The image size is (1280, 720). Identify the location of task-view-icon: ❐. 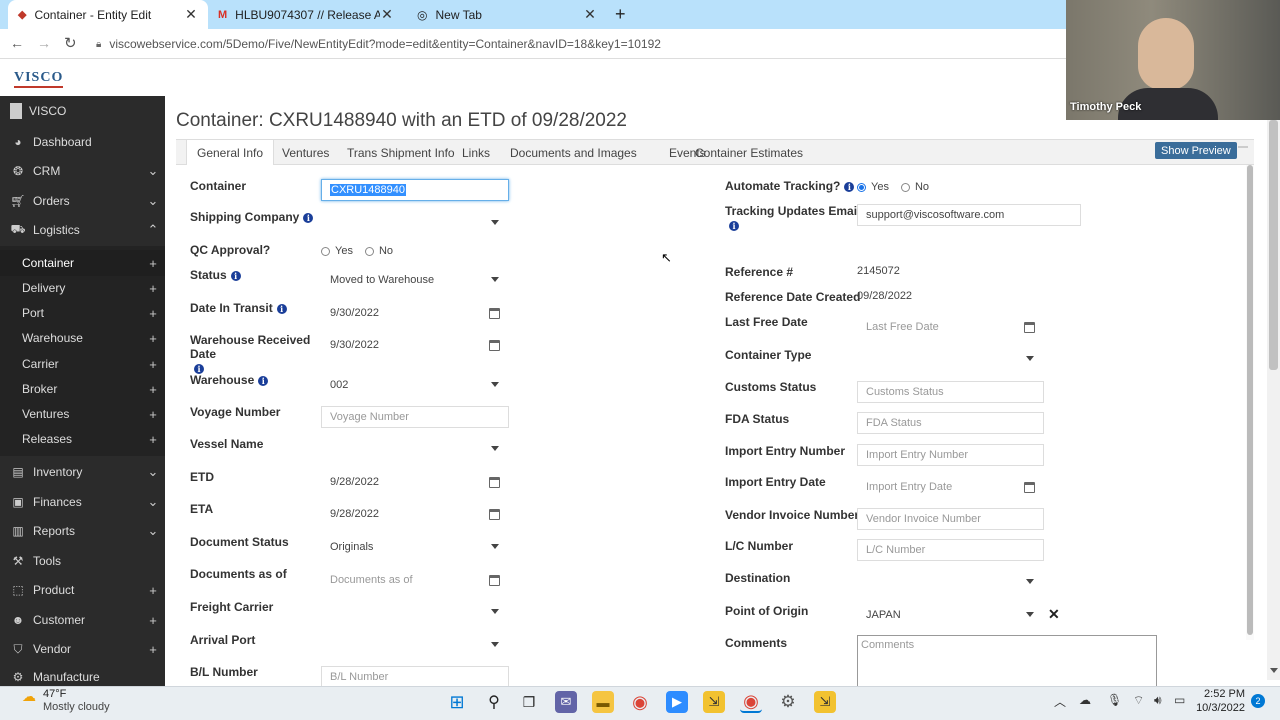
(529, 702).